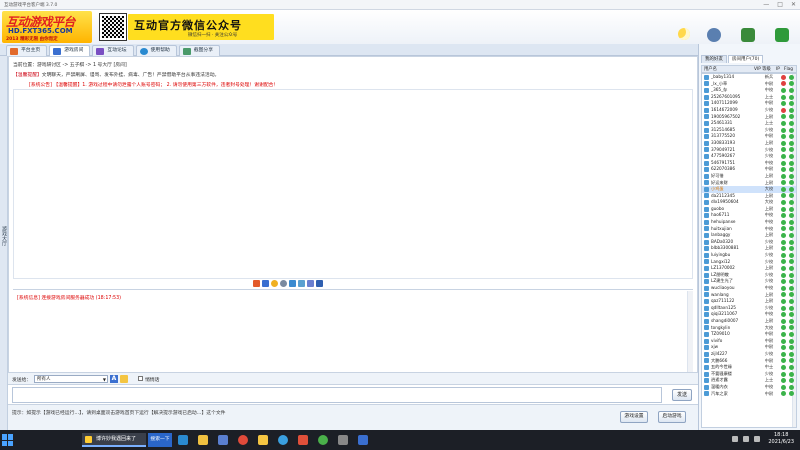 The height and width of the screenshot is (450, 800). What do you see at coordinates (274, 283) in the screenshot?
I see `smile-icon` at bounding box center [274, 283].